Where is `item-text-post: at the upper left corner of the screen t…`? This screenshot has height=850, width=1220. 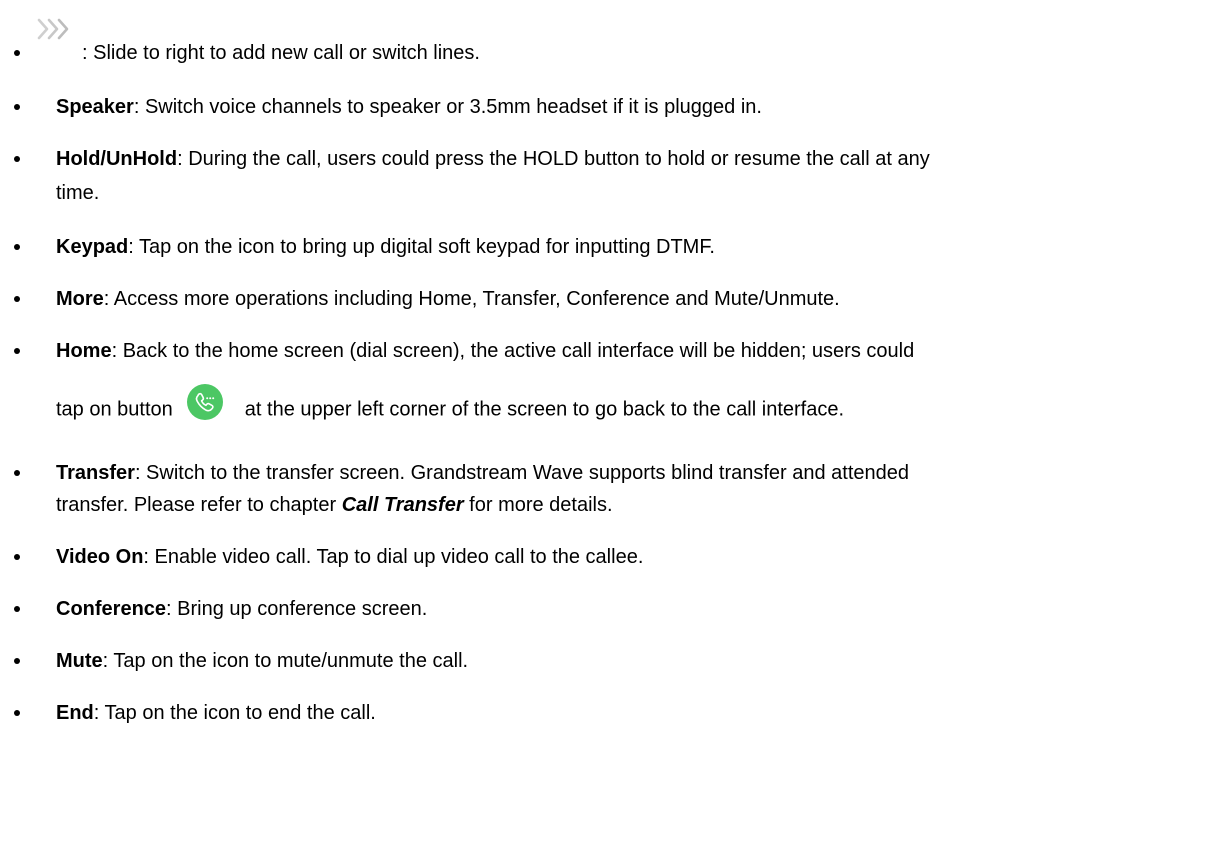 item-text-post: at the upper left corner of the screen t… is located at coordinates (544, 409).